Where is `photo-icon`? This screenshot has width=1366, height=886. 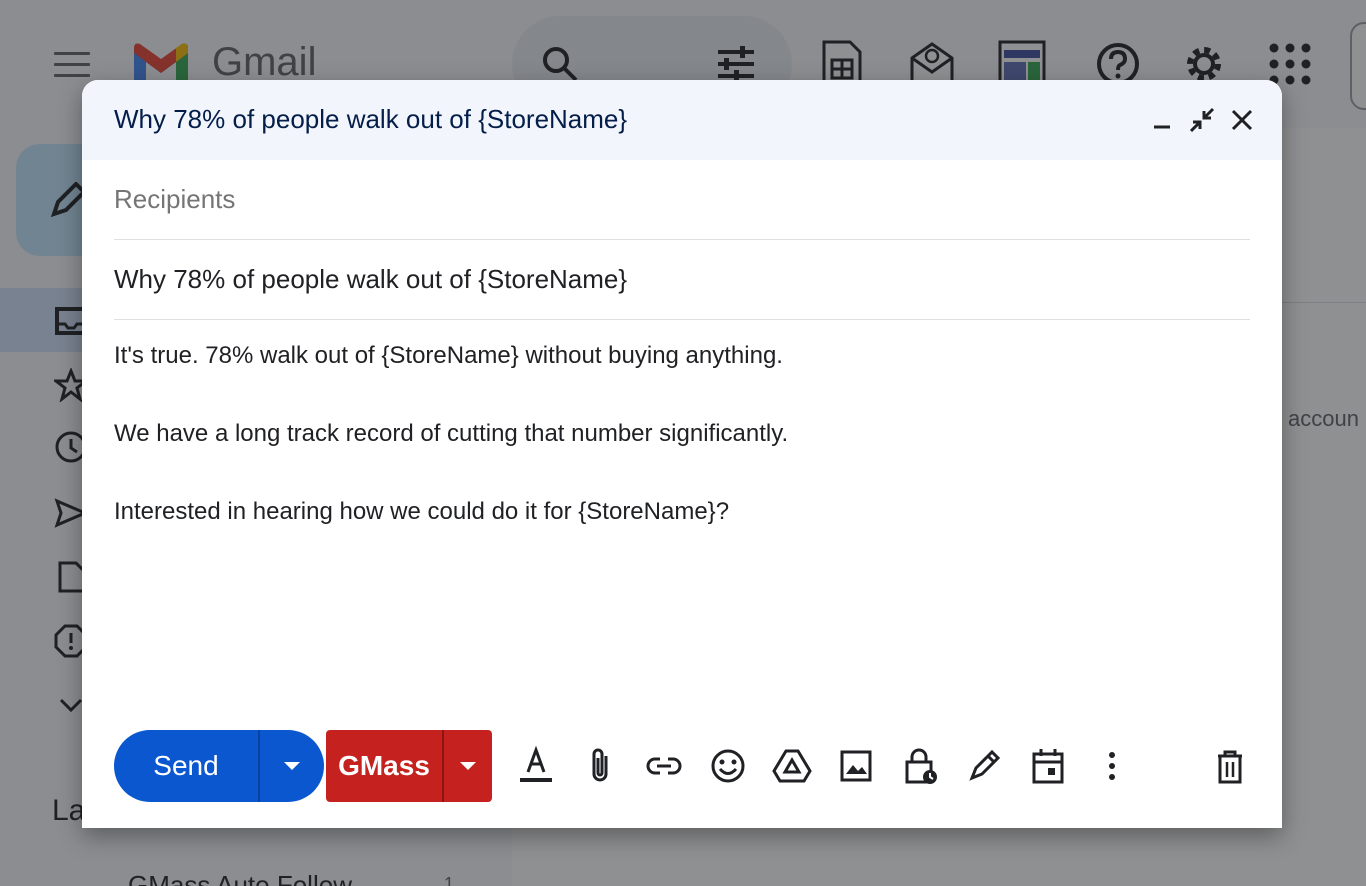 photo-icon is located at coordinates (856, 766).